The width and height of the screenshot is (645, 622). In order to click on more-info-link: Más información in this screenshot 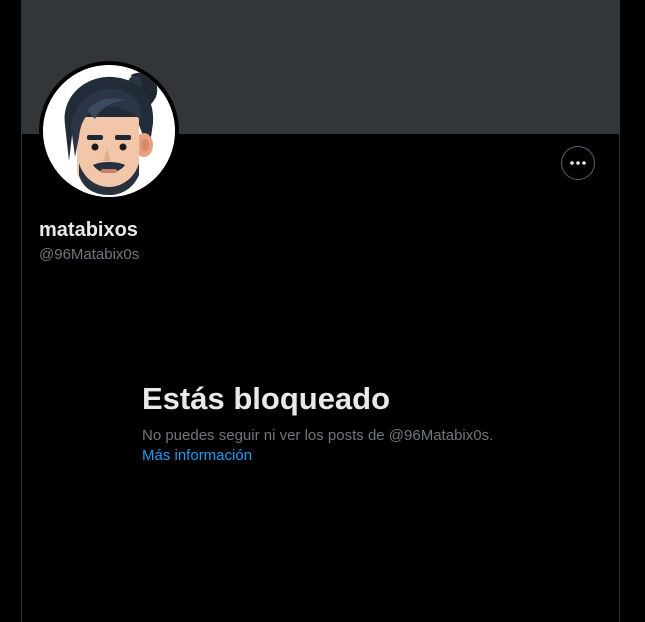, I will do `click(197, 456)`.